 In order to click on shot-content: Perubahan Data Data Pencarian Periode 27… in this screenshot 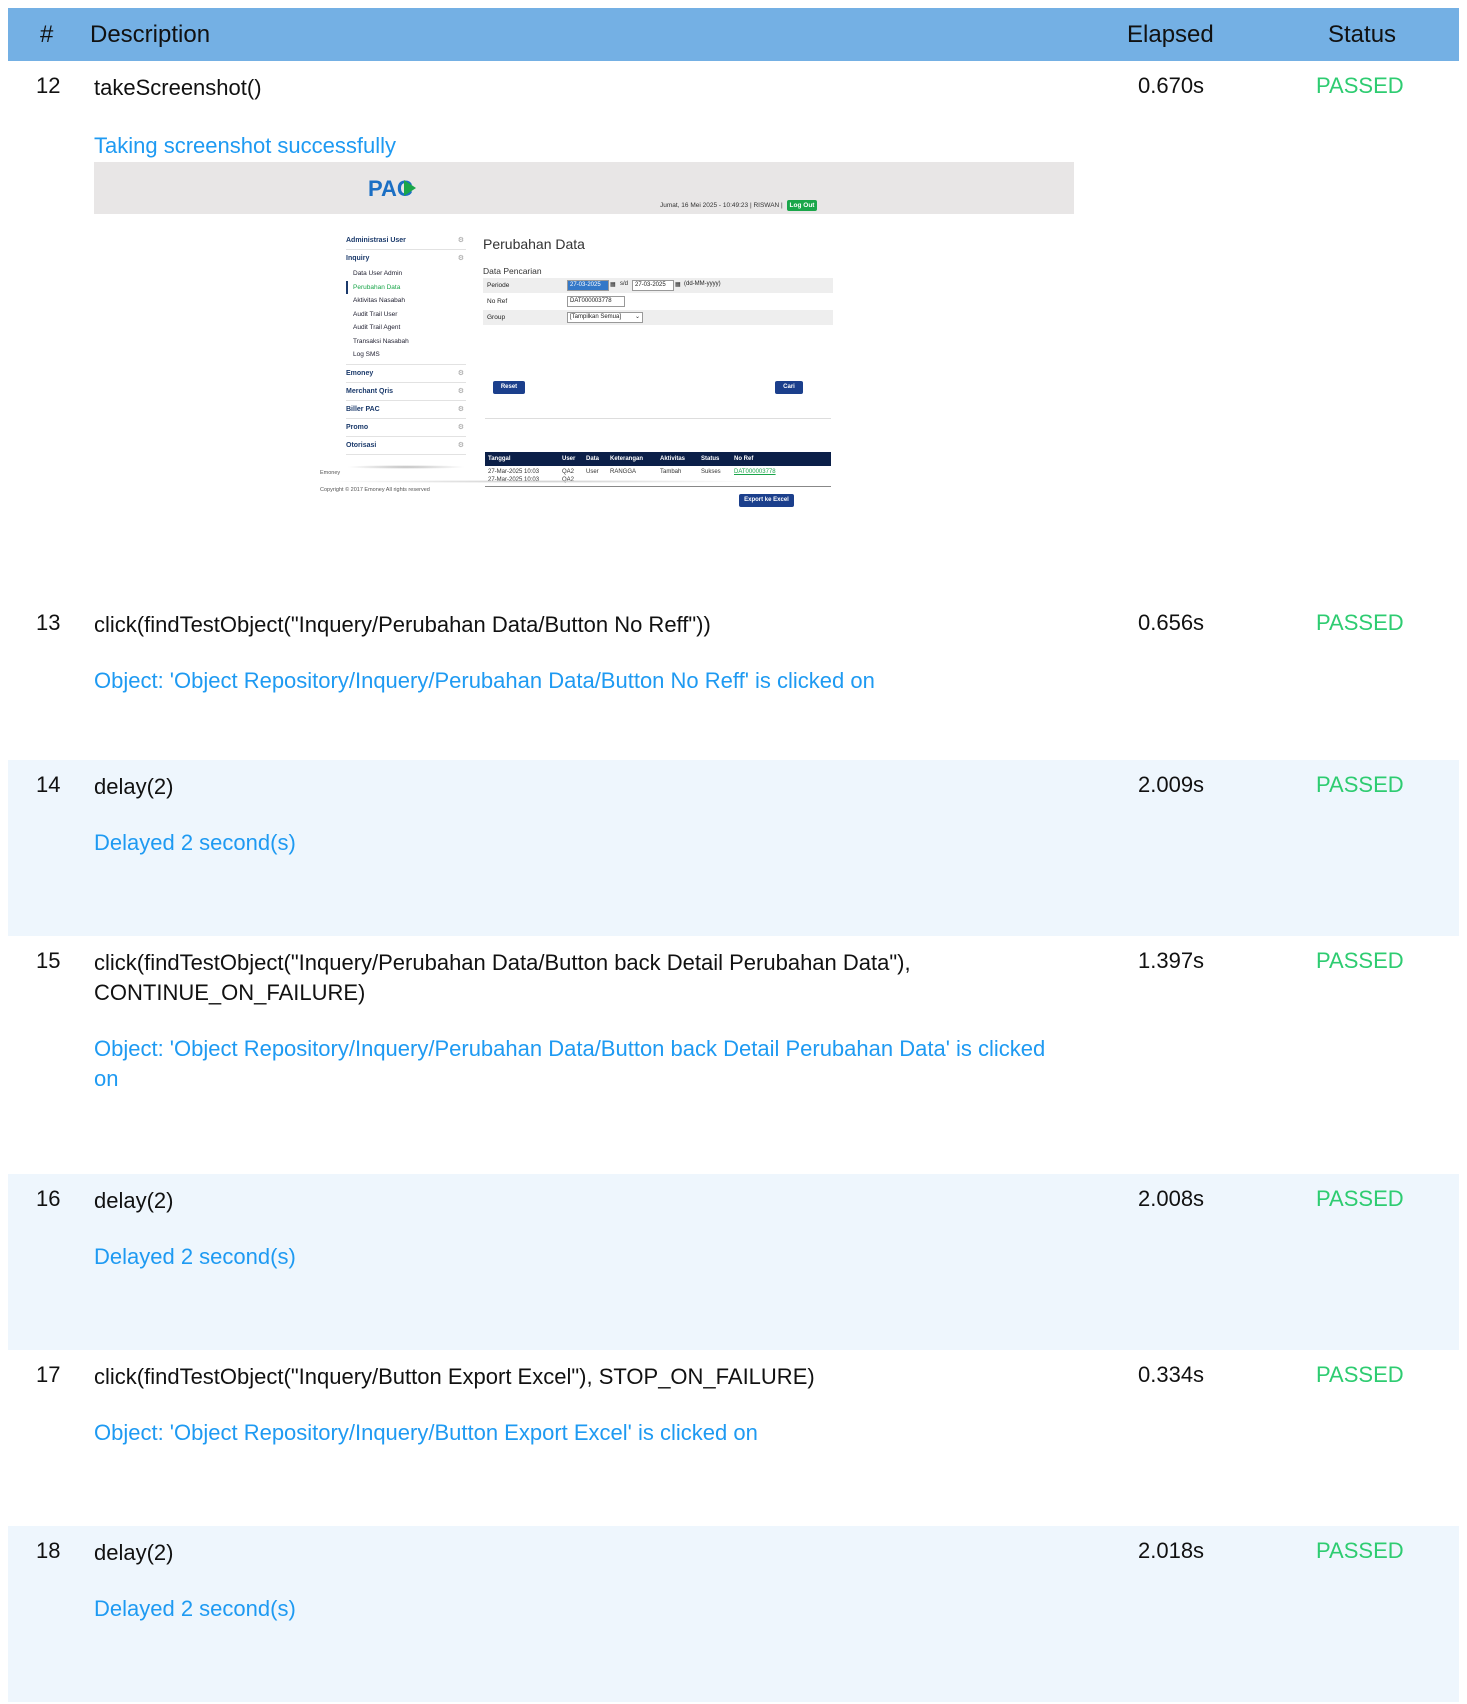, I will do `click(658, 369)`.